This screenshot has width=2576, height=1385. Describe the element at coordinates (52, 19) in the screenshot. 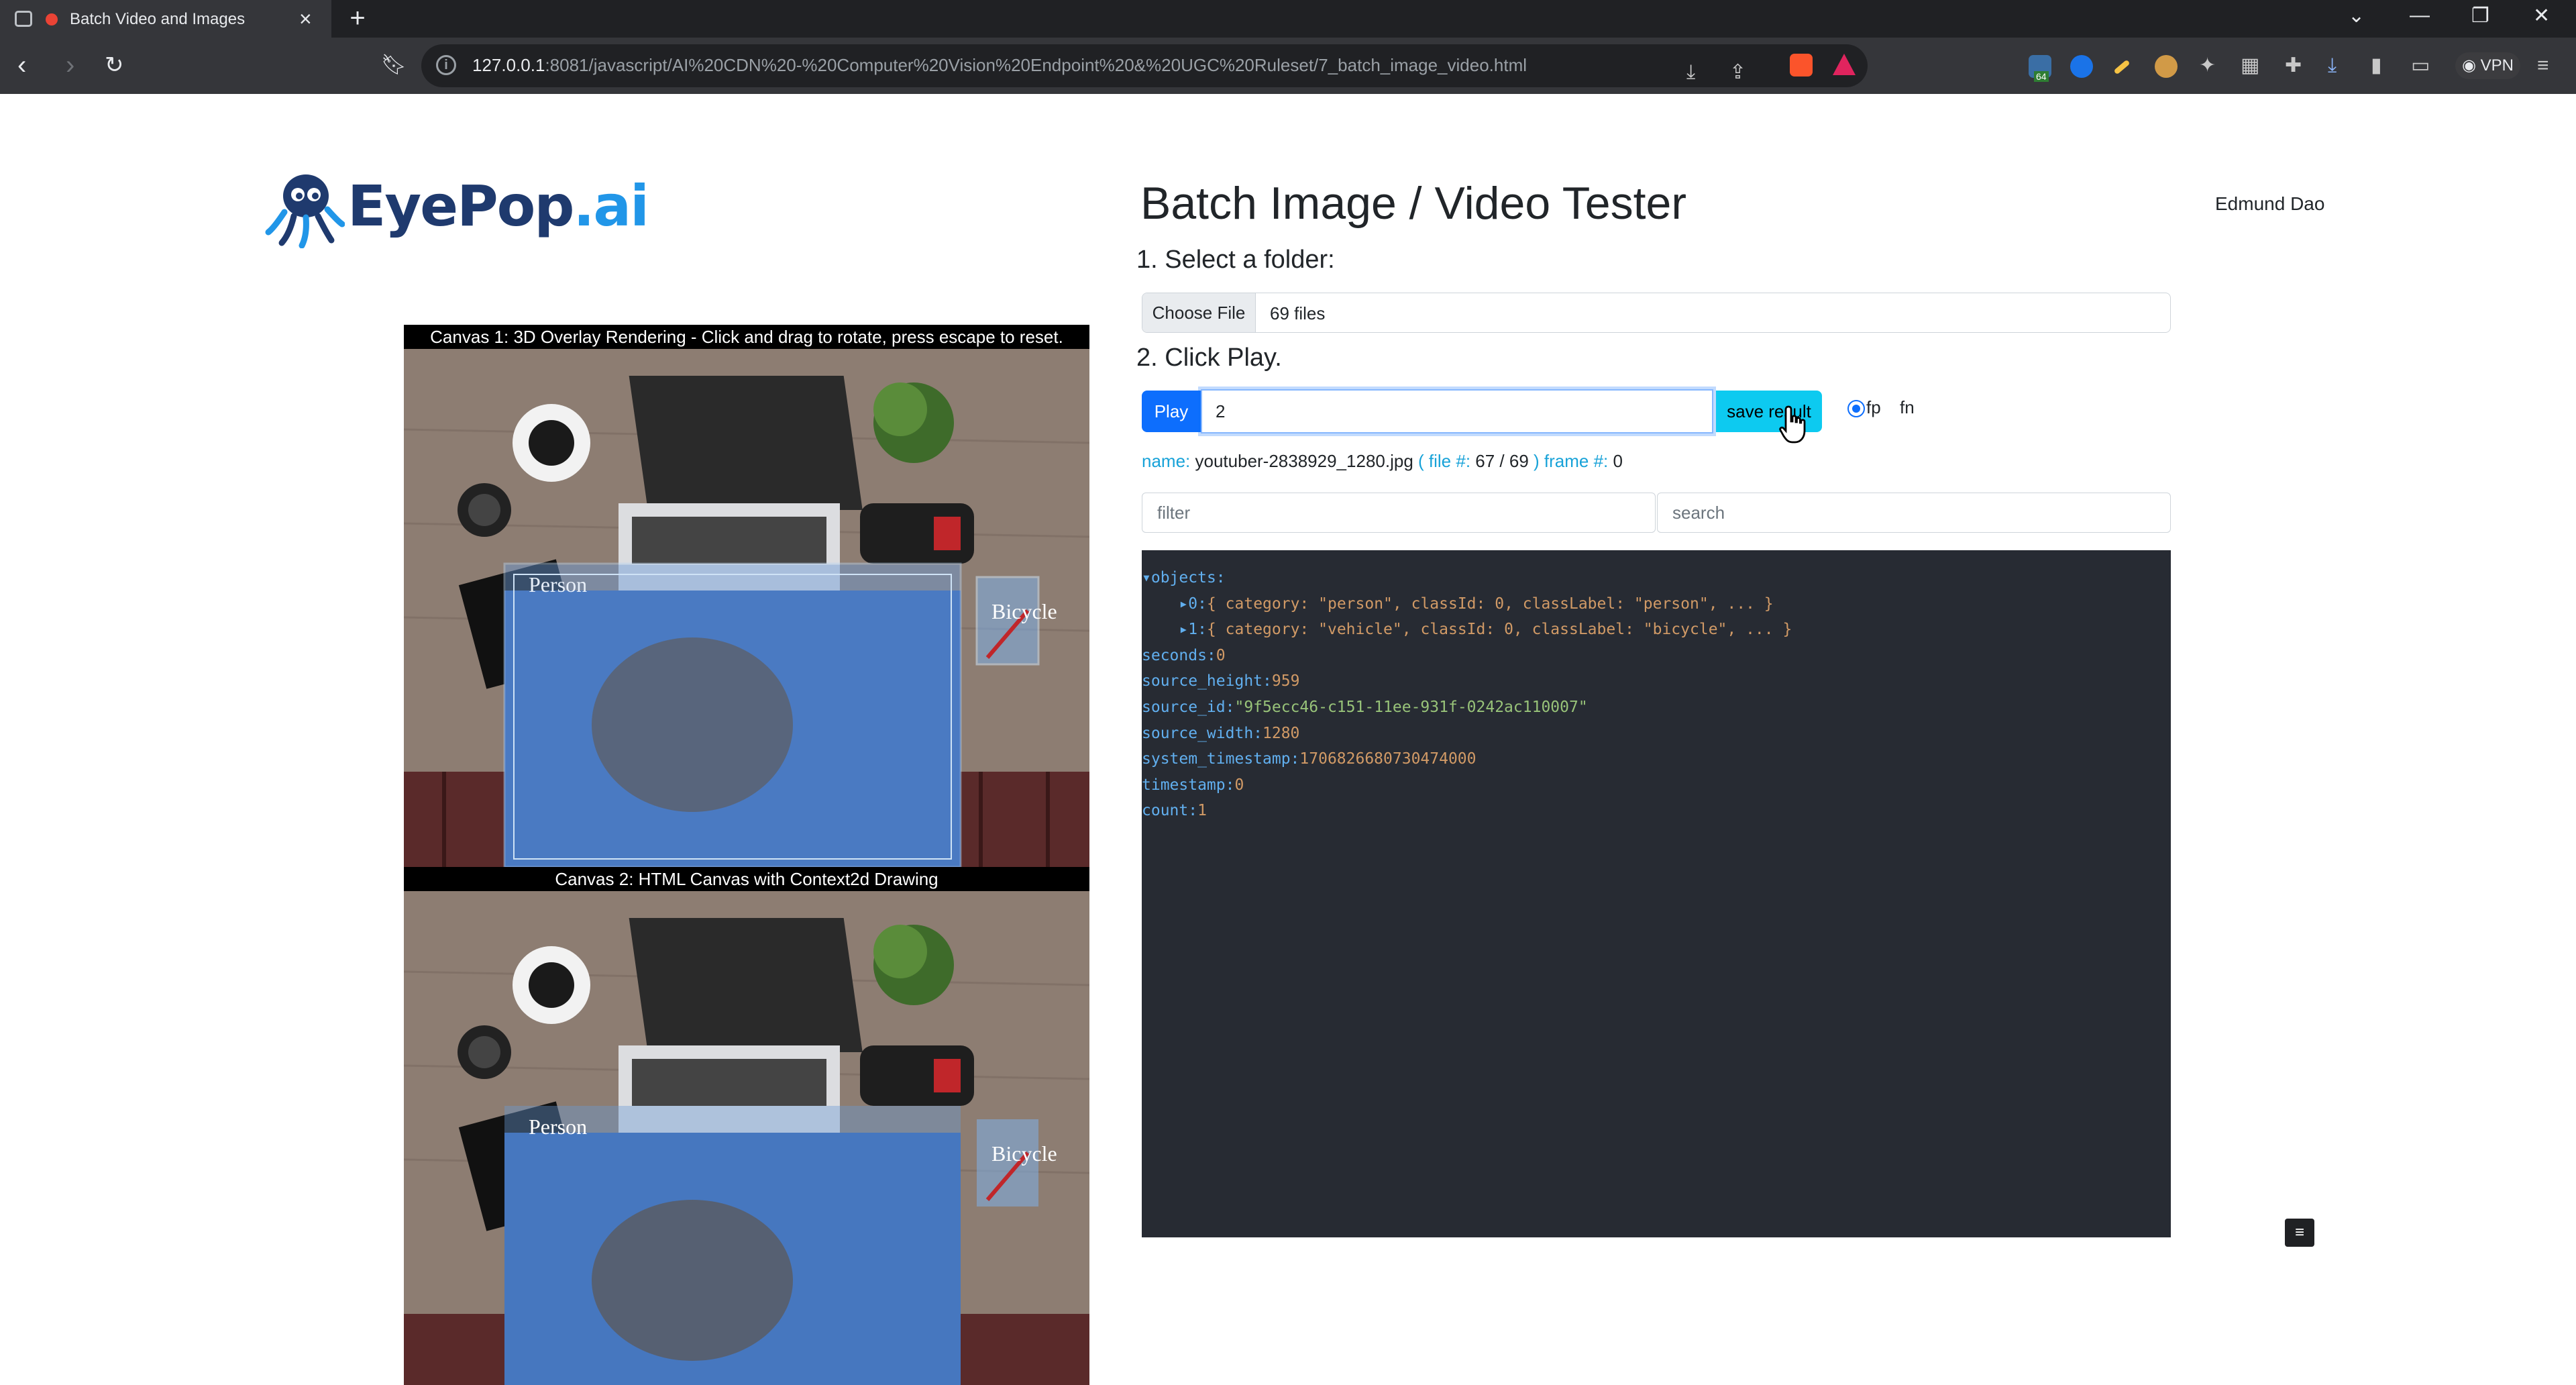

I see `recording-indicator-icon` at that location.